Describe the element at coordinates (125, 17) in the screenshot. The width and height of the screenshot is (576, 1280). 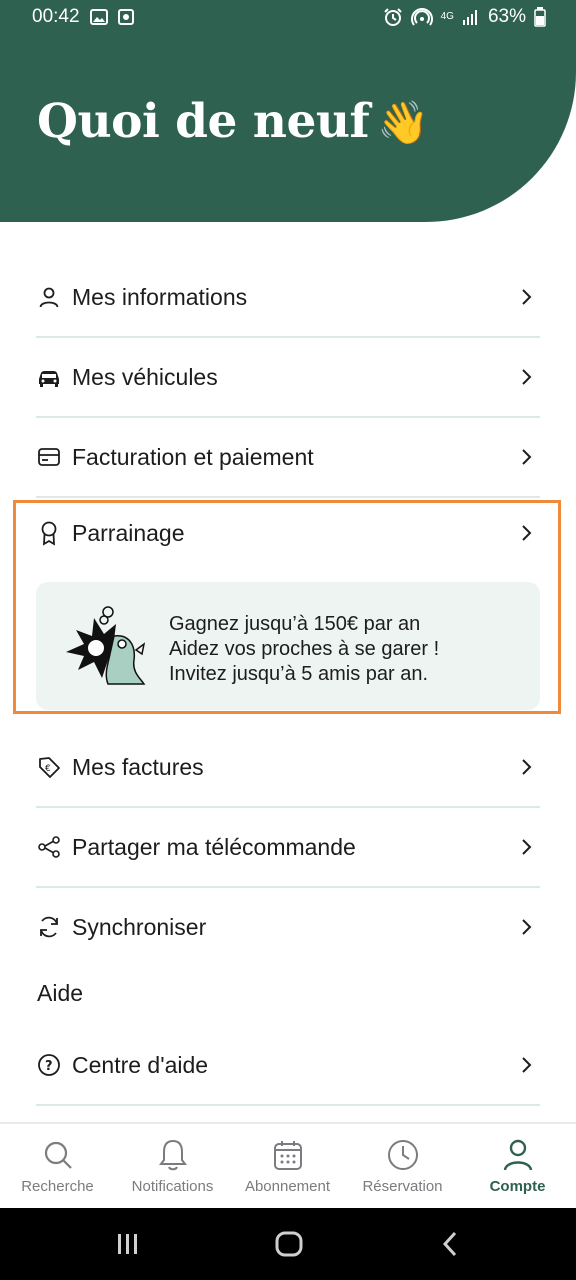
I see `app-icon` at that location.